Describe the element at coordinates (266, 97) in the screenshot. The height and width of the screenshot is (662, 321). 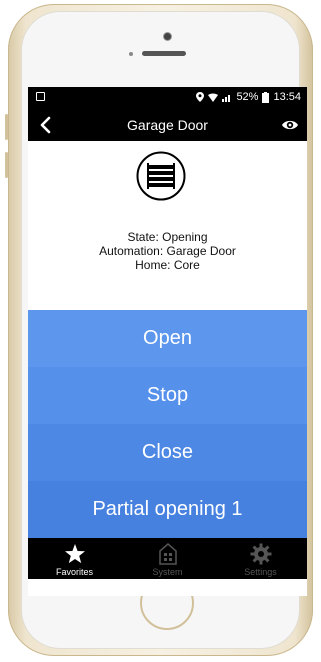
I see `battery-icon` at that location.